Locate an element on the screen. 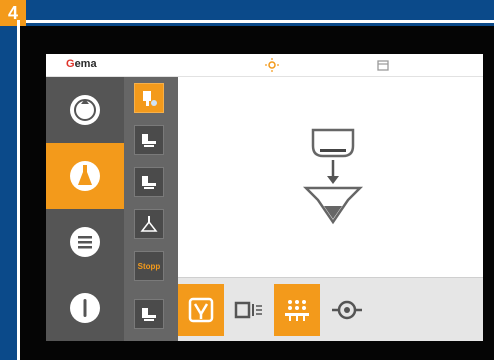  sub-nav-bar: Stopp is located at coordinates (151, 209).